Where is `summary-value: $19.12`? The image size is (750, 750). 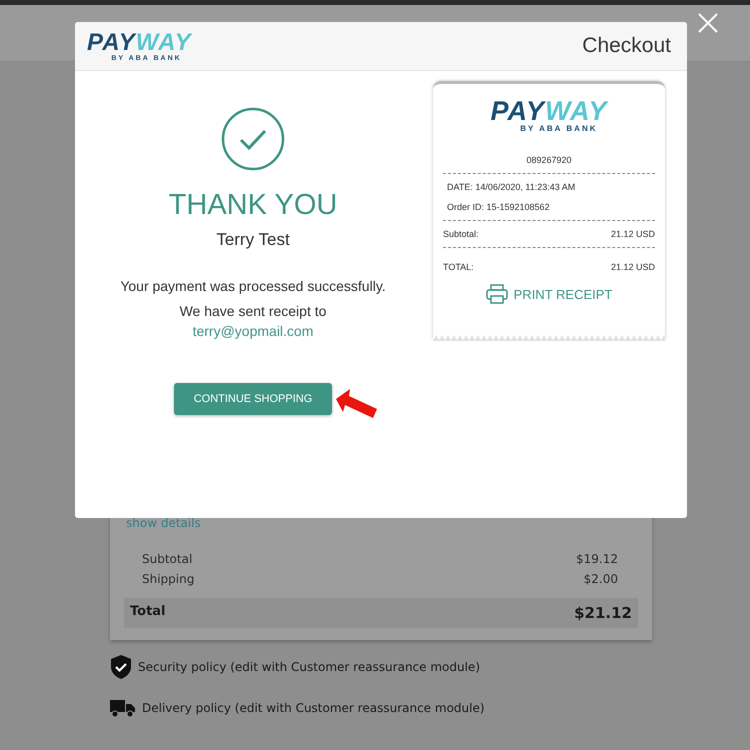
summary-value: $19.12 is located at coordinates (597, 559).